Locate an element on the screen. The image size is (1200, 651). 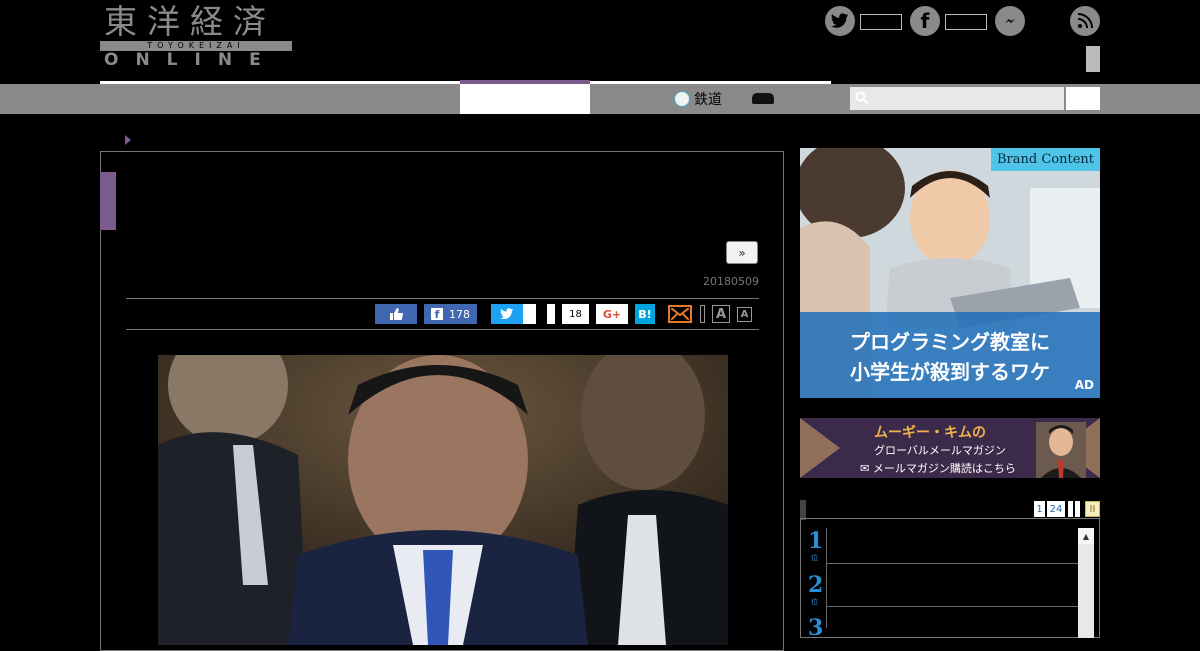
thumbs-up-icon is located at coordinates (396, 314).